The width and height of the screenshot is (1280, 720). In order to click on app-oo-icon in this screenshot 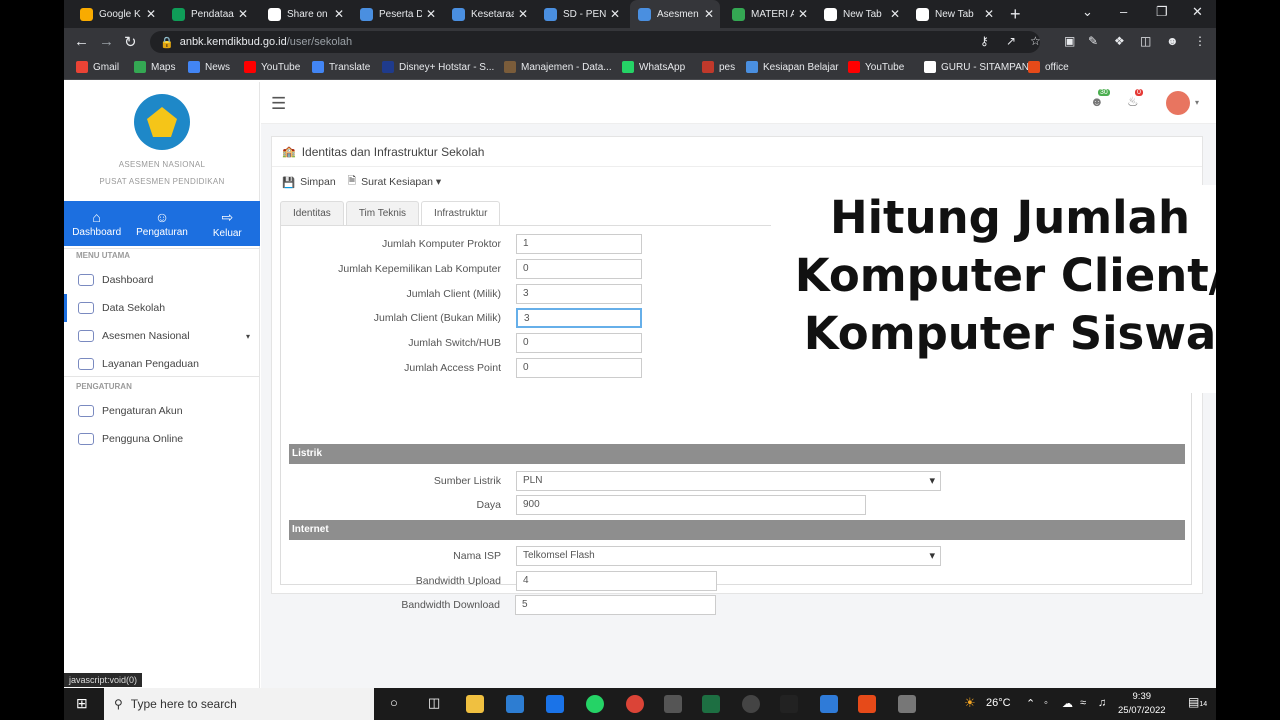, I will do `click(673, 704)`.